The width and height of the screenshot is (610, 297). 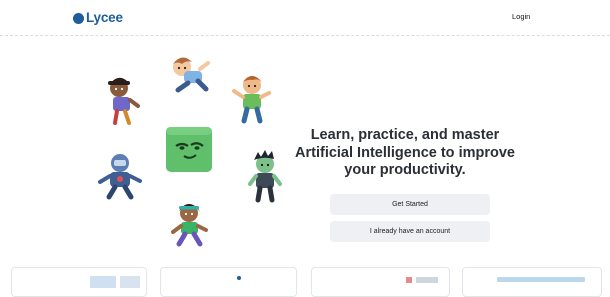 What do you see at coordinates (521, 16) in the screenshot?
I see `login-link: Login` at bounding box center [521, 16].